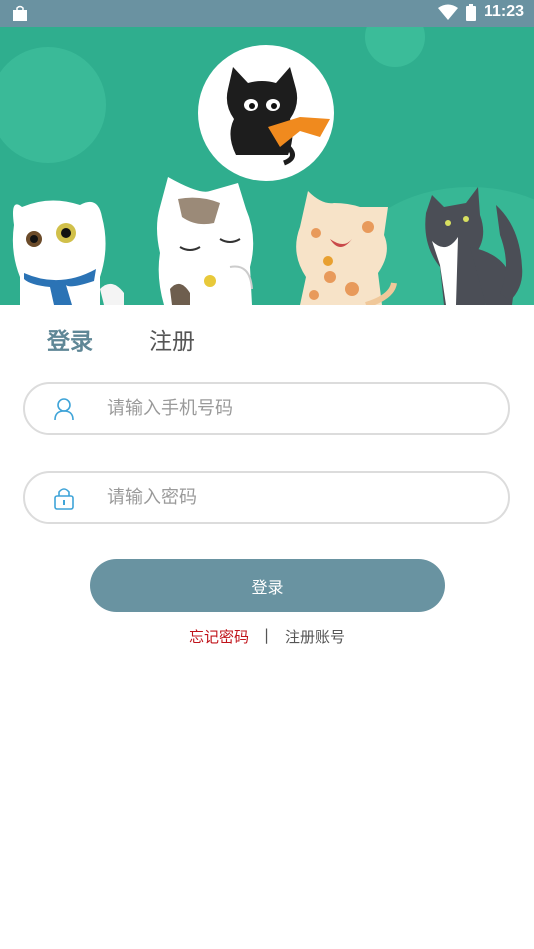  I want to click on wifi-icon, so click(447, 12).